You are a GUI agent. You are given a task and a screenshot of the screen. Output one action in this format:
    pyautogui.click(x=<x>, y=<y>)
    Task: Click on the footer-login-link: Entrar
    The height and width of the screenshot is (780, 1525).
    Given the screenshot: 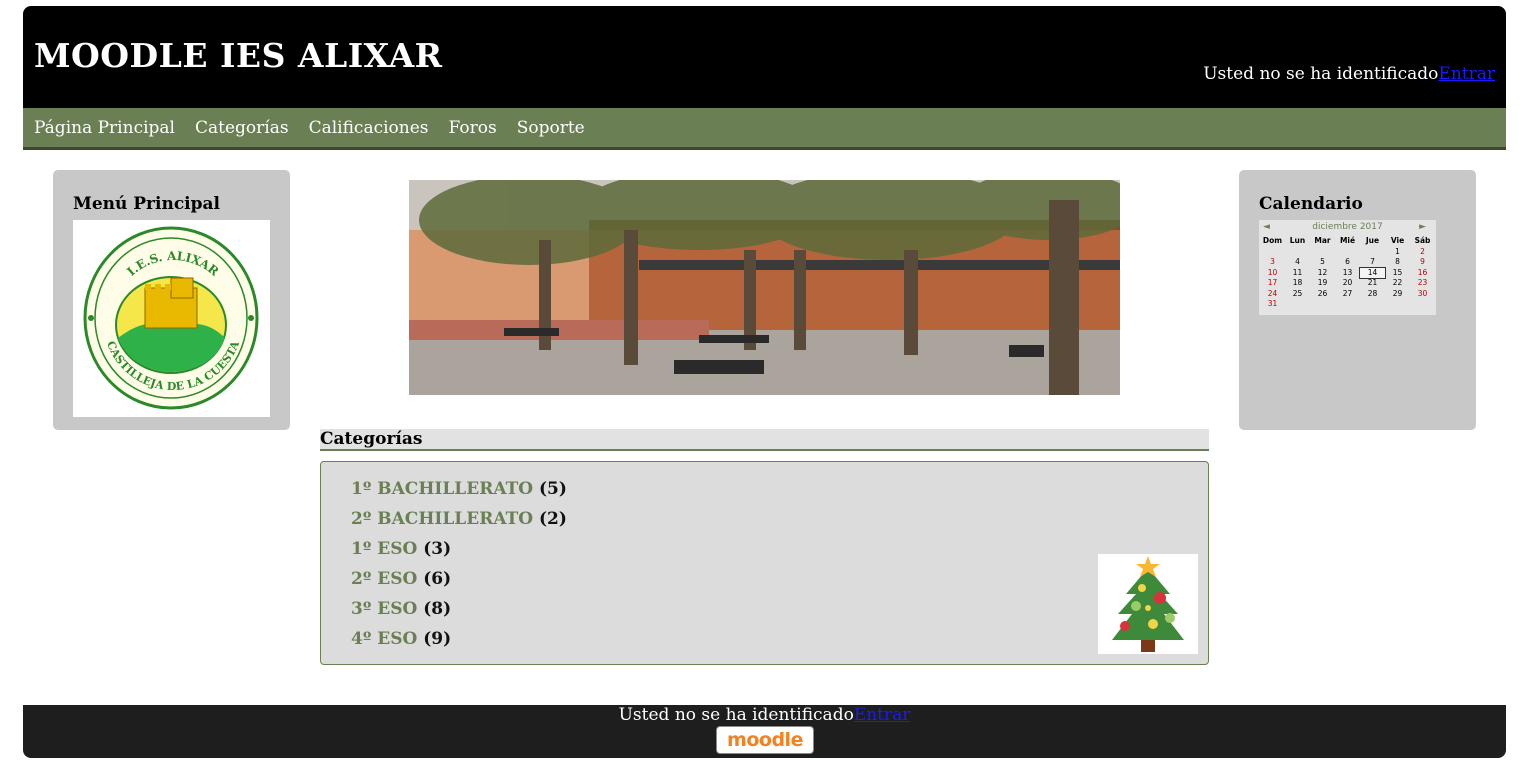 What is the action you would take?
    pyautogui.click(x=882, y=715)
    